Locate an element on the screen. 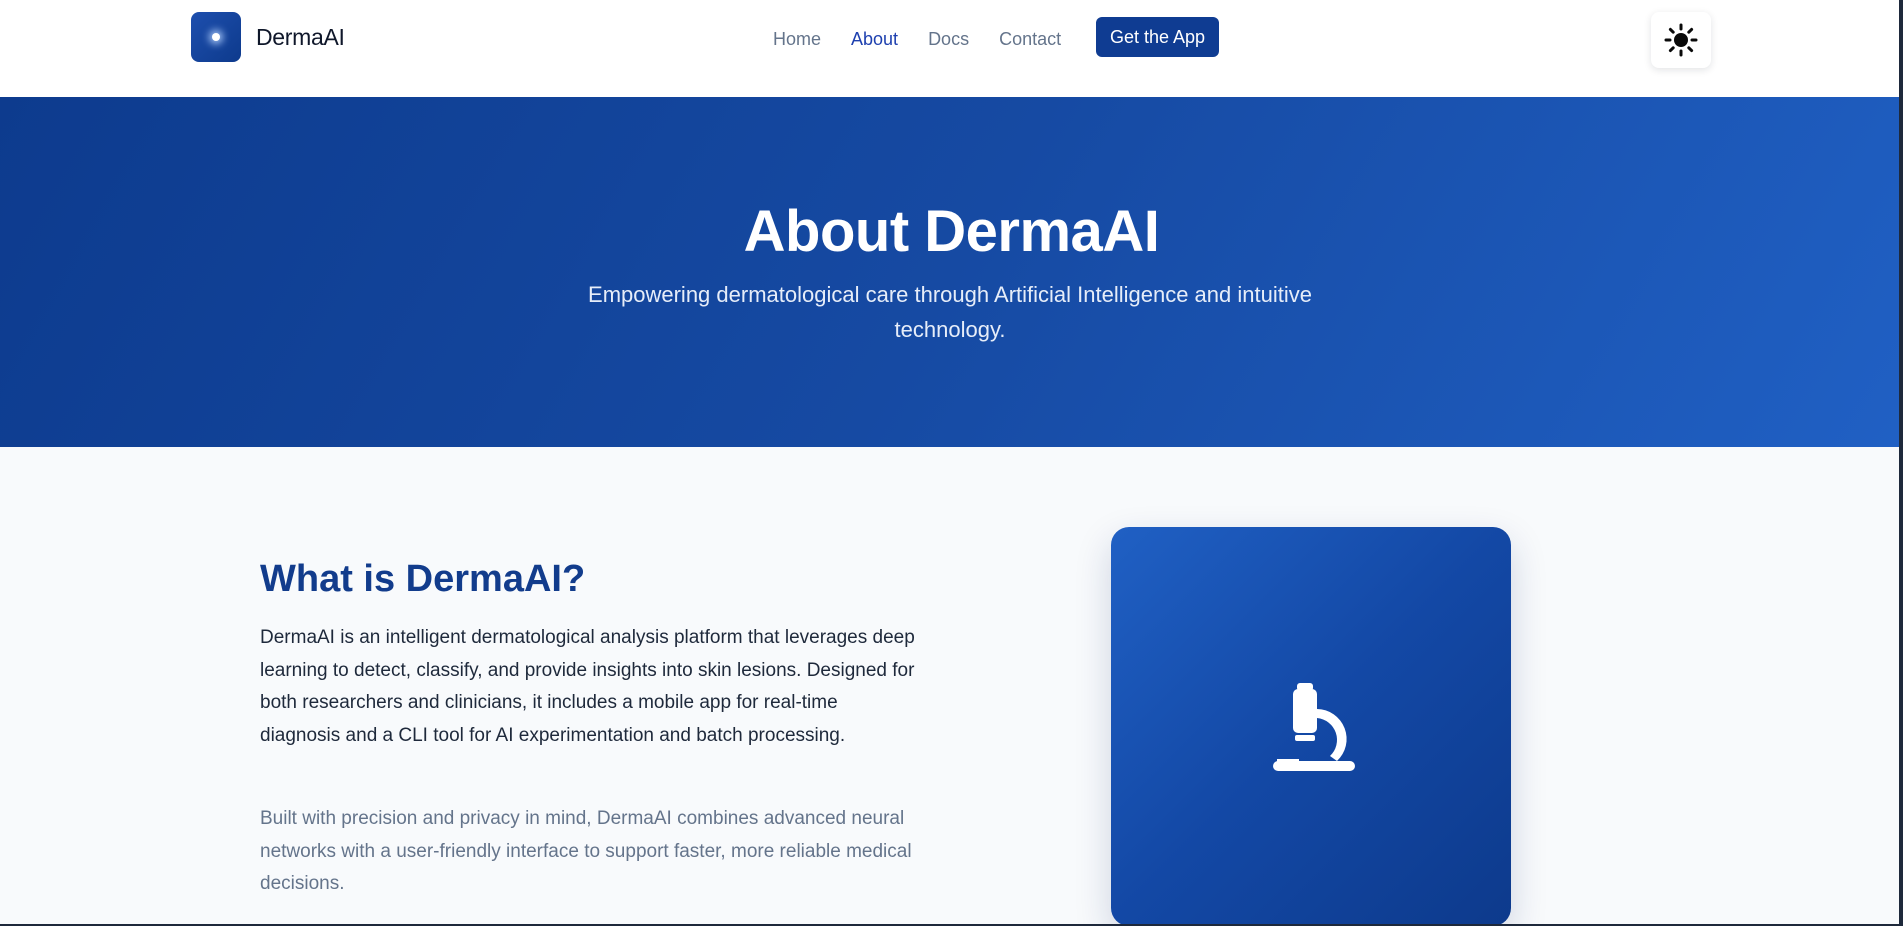 This screenshot has height=926, width=1903. section-heading: What is DermaAI? is located at coordinates (423, 579).